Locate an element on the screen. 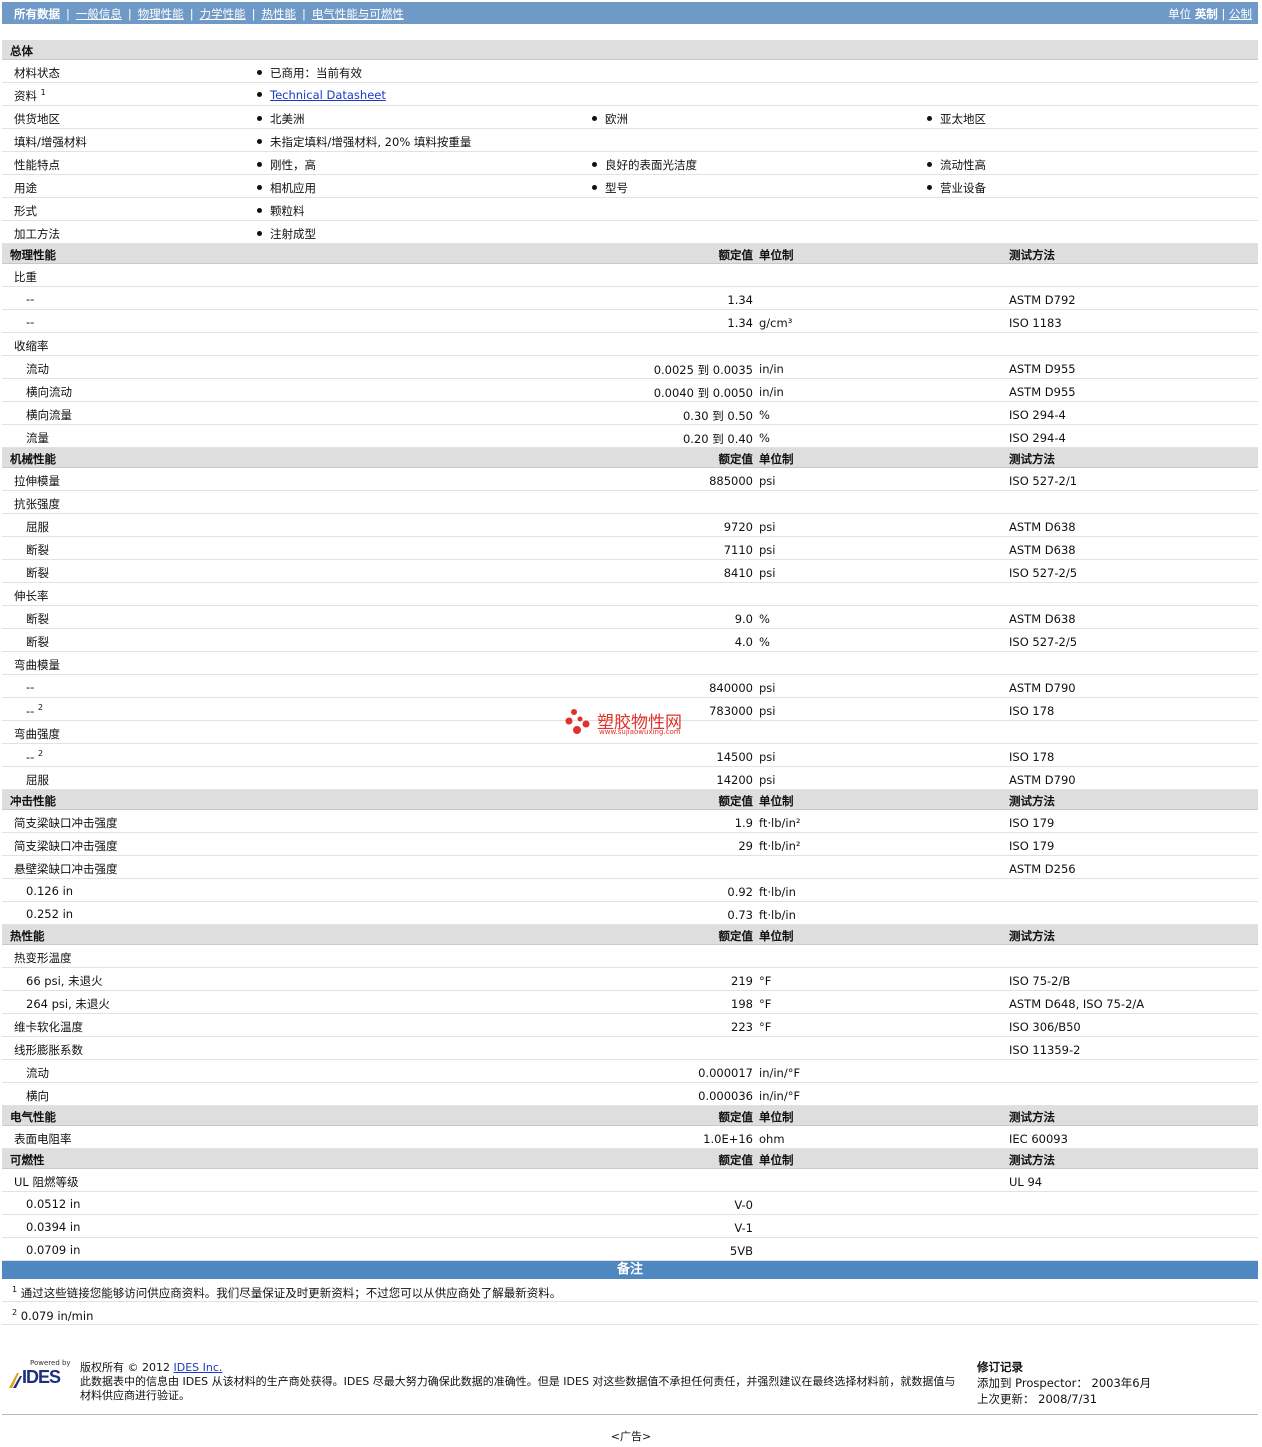 The height and width of the screenshot is (1447, 1262). property-label: 热变形温度 is located at coordinates (43, 958).